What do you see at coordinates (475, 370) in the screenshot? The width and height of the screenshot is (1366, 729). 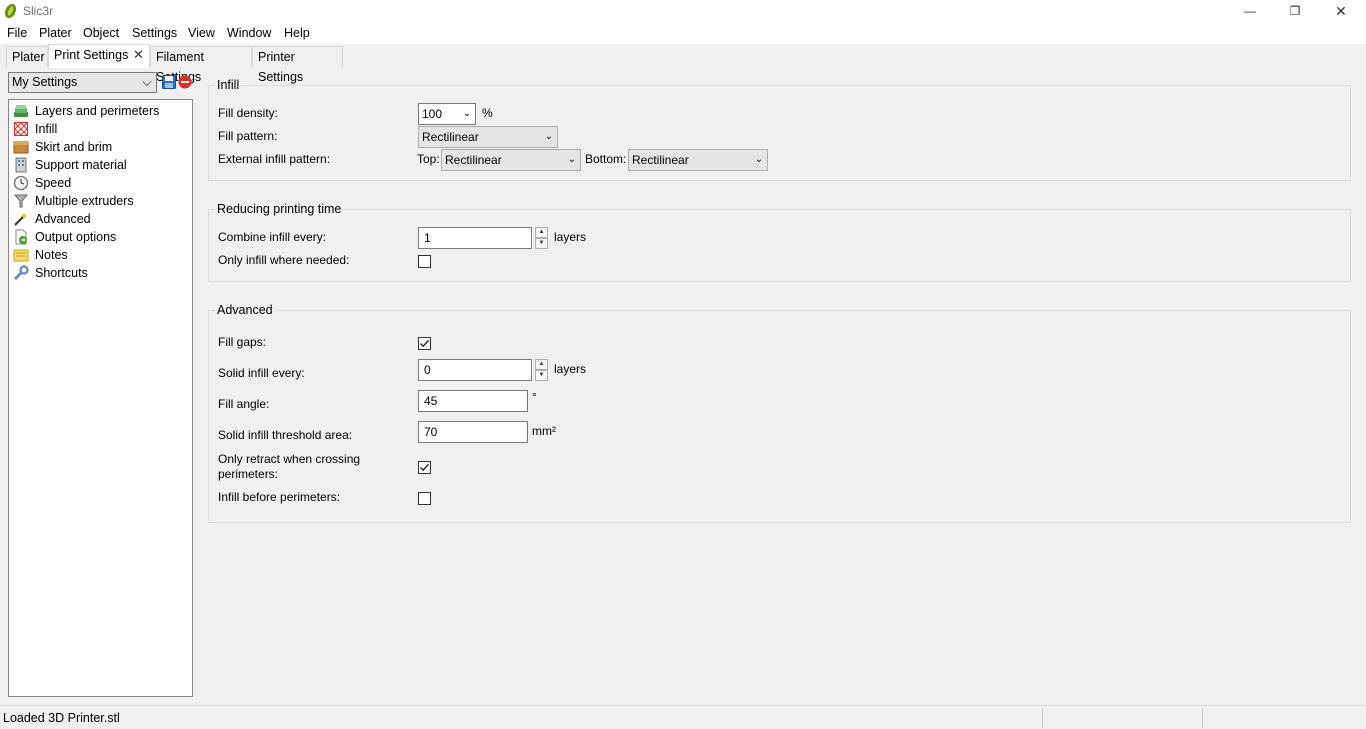 I see `solid-infill-every-input: 0` at bounding box center [475, 370].